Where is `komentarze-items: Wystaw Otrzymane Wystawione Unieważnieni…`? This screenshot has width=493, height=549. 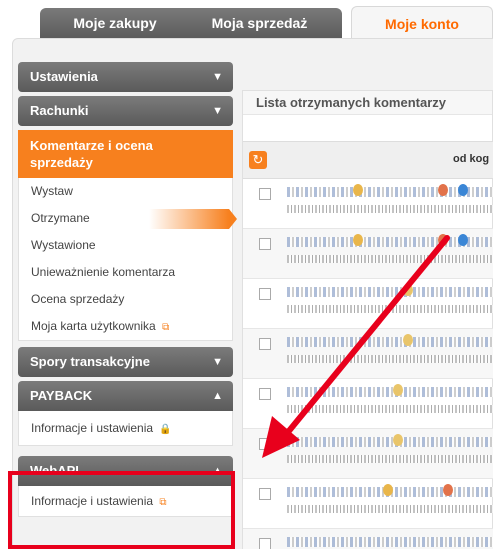
komentarze-items: Wystaw Otrzymane Wystawione Unieważnieni… is located at coordinates (127, 259).